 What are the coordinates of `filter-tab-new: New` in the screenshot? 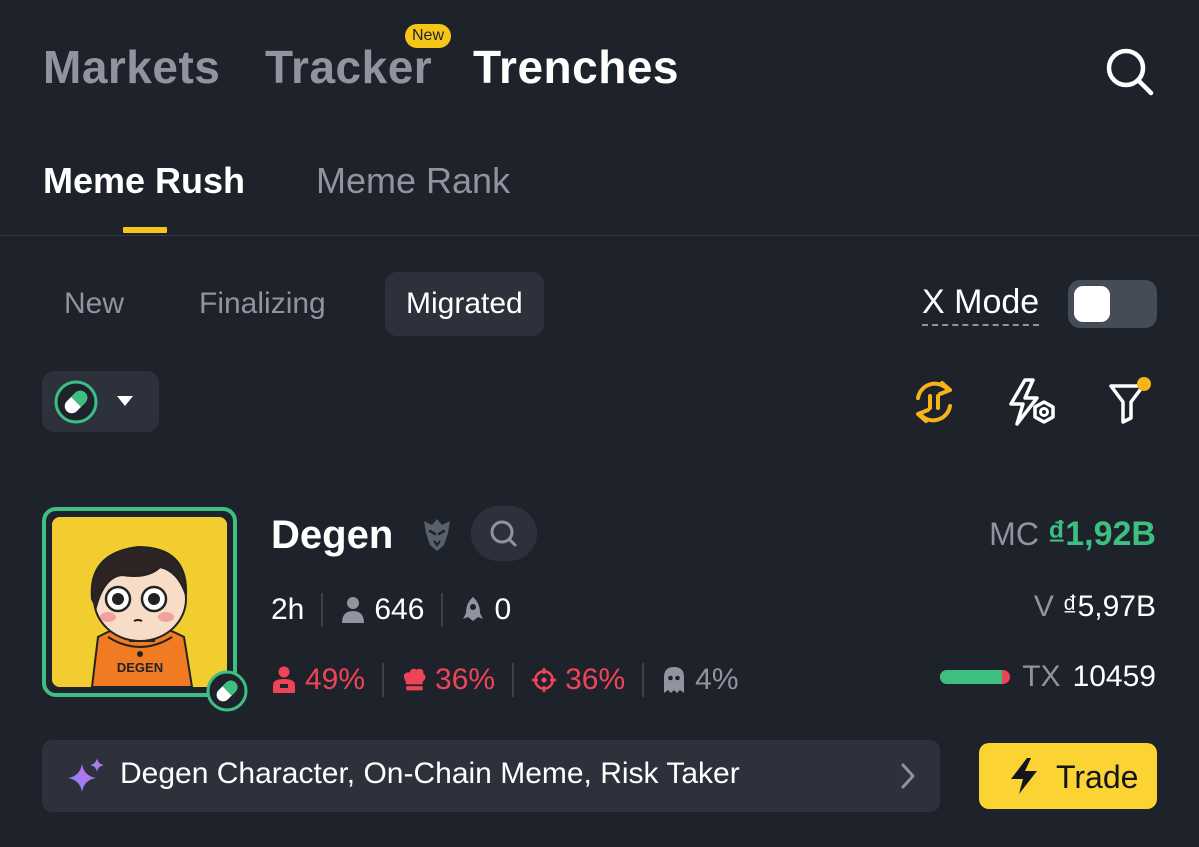 It's located at (94, 304).